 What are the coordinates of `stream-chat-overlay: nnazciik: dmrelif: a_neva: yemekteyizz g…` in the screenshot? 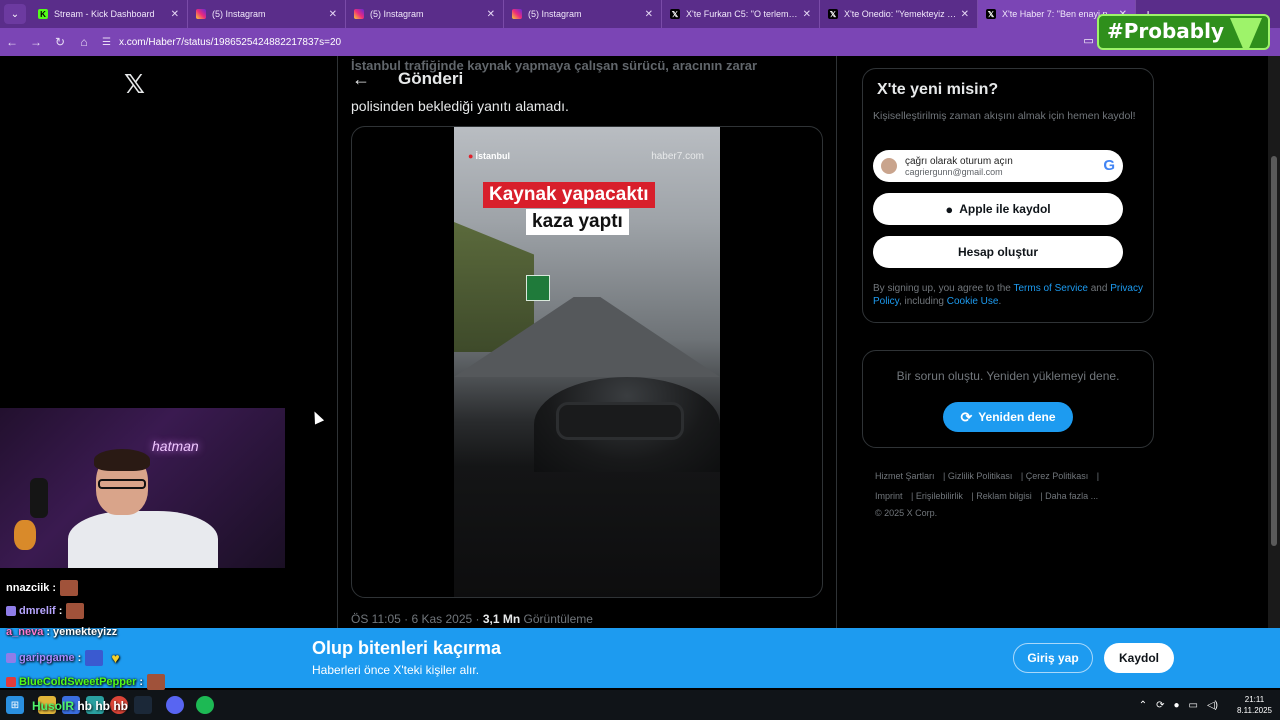 It's located at (150, 628).